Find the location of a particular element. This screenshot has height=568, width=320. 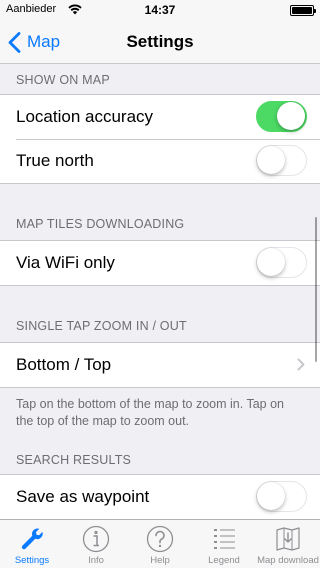

row-bottom-top: Bottom / Top is located at coordinates (160, 365).